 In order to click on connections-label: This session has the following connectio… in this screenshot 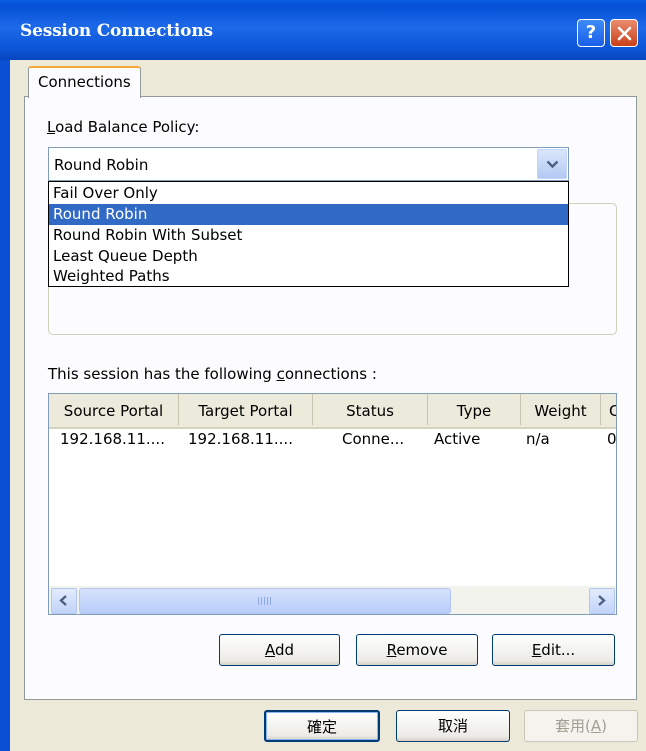, I will do `click(212, 374)`.